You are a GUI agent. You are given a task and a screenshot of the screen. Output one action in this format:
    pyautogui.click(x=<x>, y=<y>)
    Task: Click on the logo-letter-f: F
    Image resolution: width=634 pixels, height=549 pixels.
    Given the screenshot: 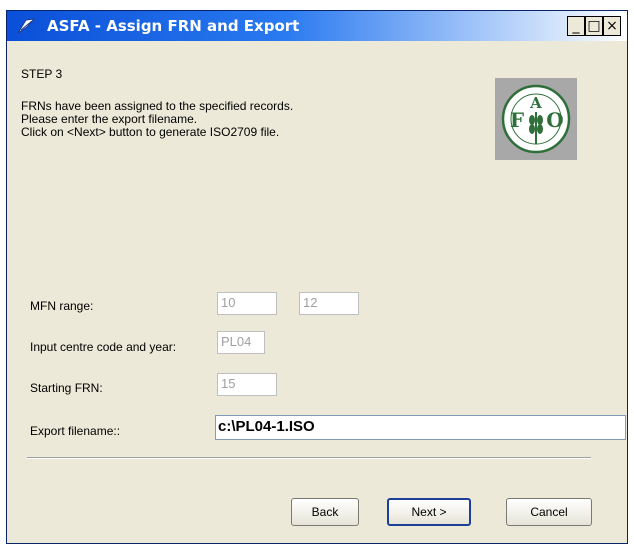 What is the action you would take?
    pyautogui.click(x=517, y=120)
    